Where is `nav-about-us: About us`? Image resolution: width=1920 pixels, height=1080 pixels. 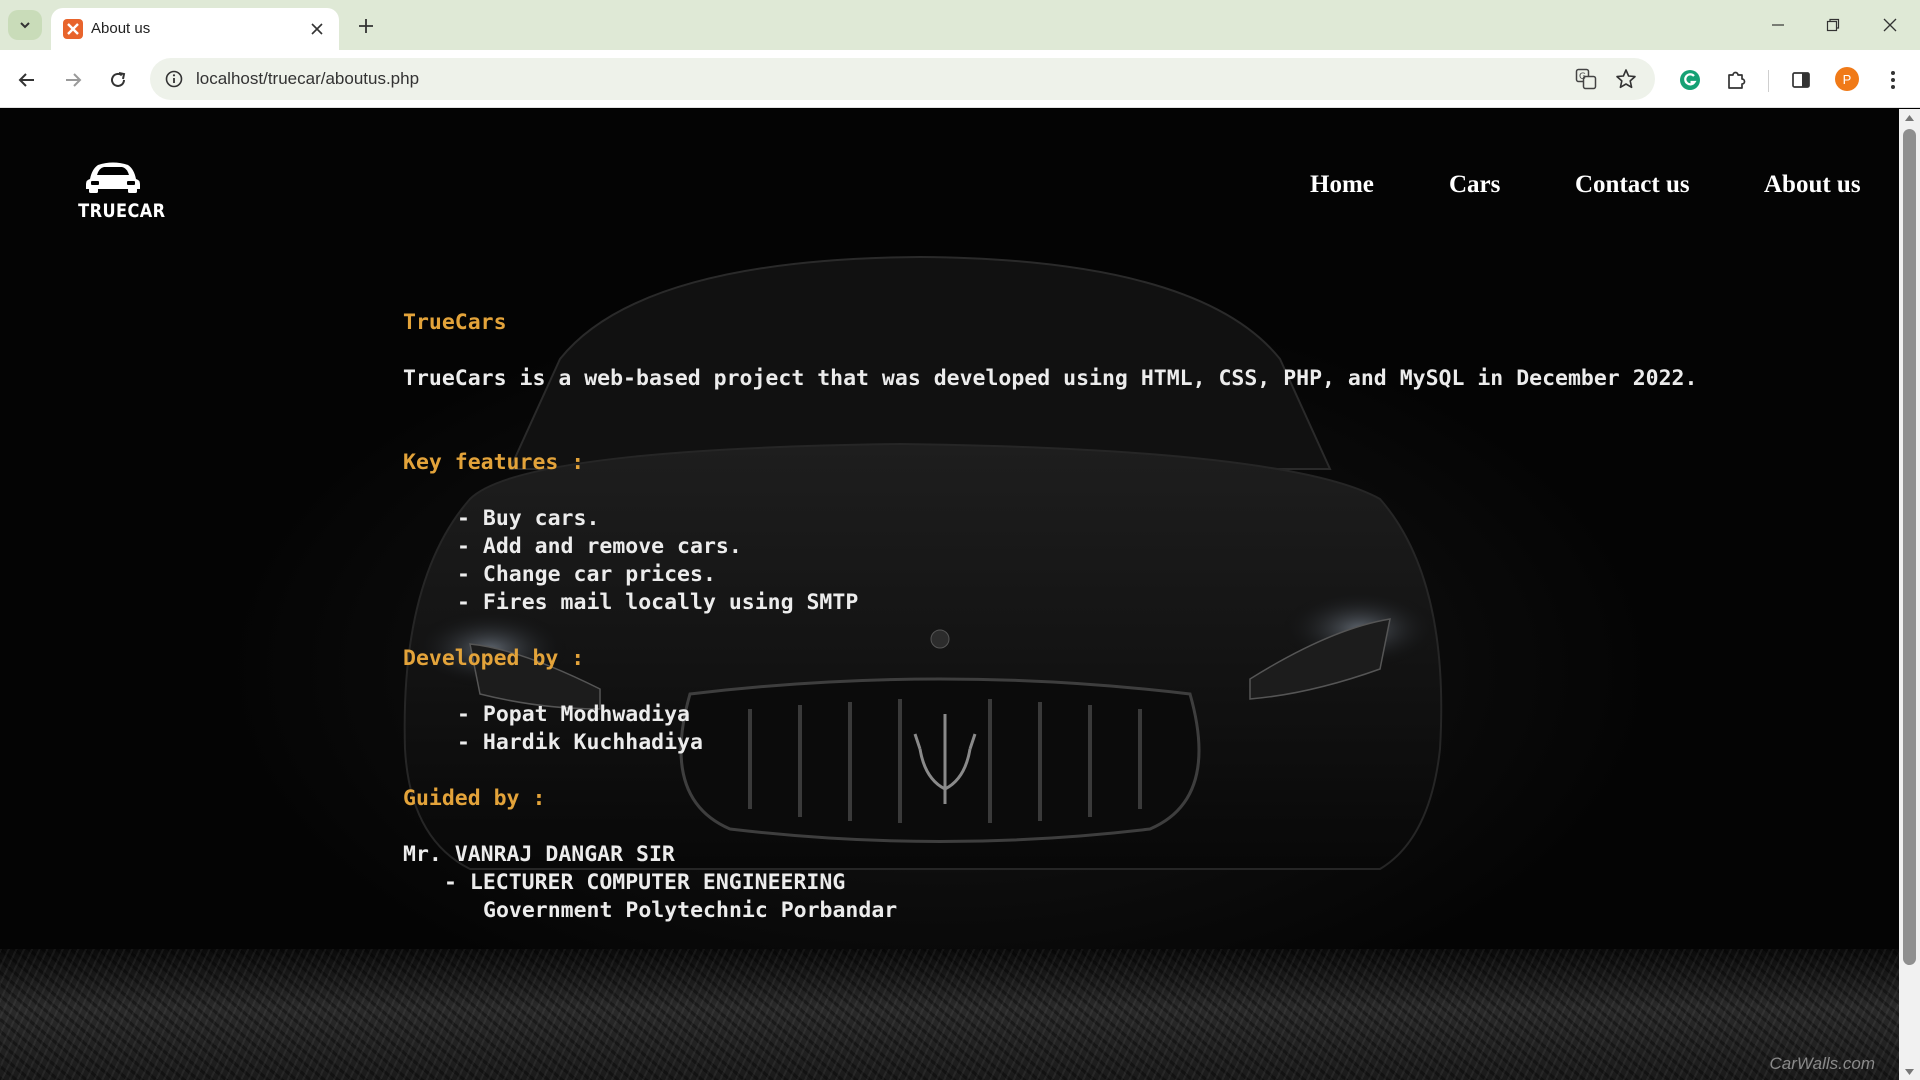
nav-about-us: About us is located at coordinates (1812, 184).